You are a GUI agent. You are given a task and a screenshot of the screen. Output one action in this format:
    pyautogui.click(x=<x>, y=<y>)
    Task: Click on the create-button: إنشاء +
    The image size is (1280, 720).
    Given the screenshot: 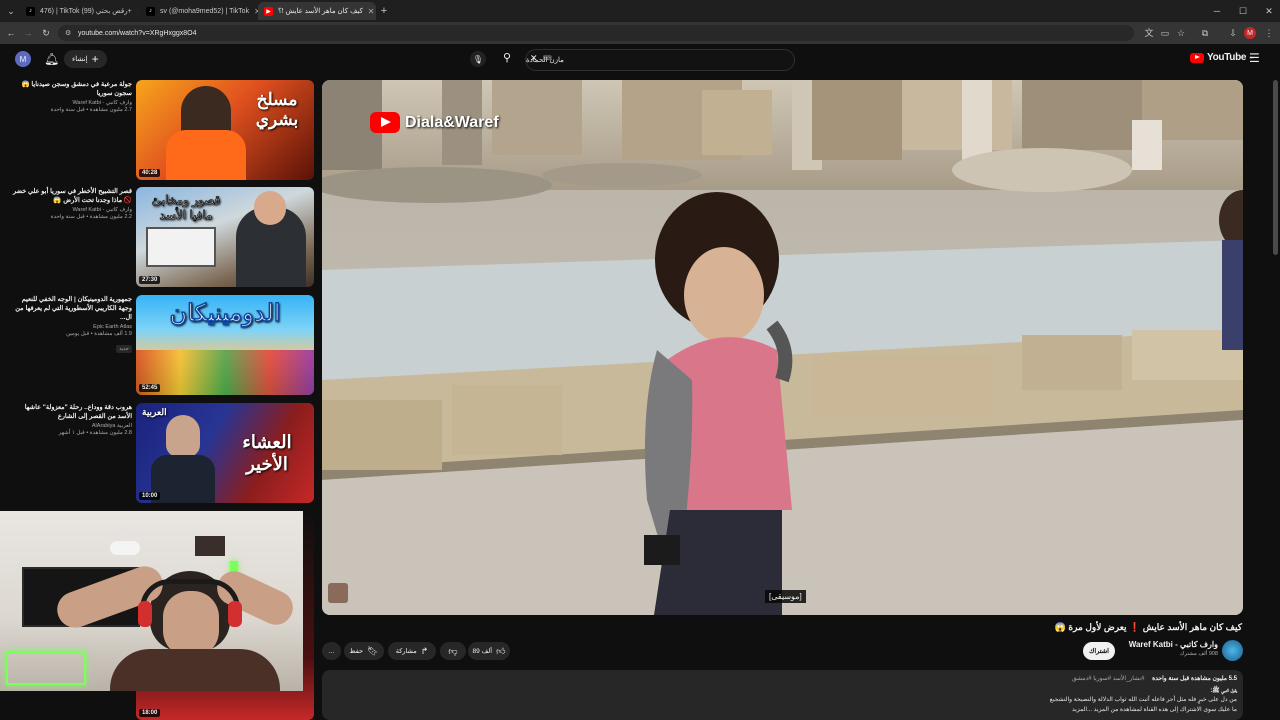 What is the action you would take?
    pyautogui.click(x=85, y=59)
    